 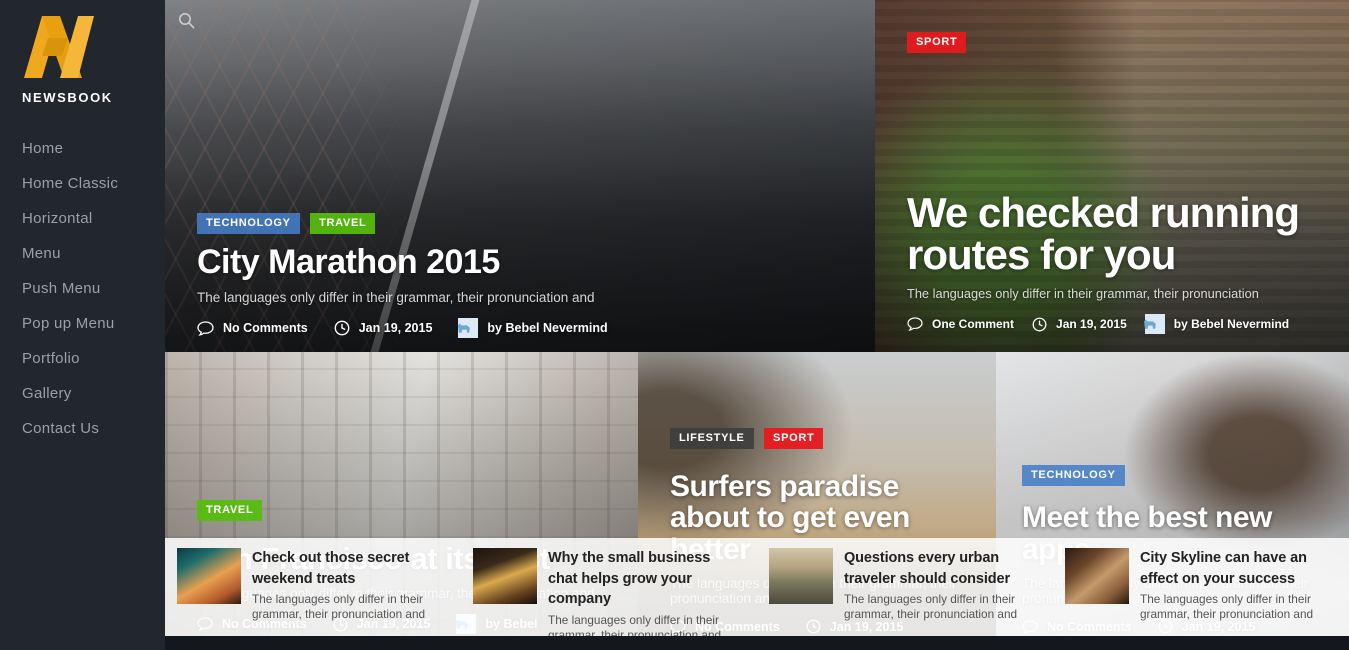 I want to click on site-logo: NEWSBOOK, so click(x=82, y=52).